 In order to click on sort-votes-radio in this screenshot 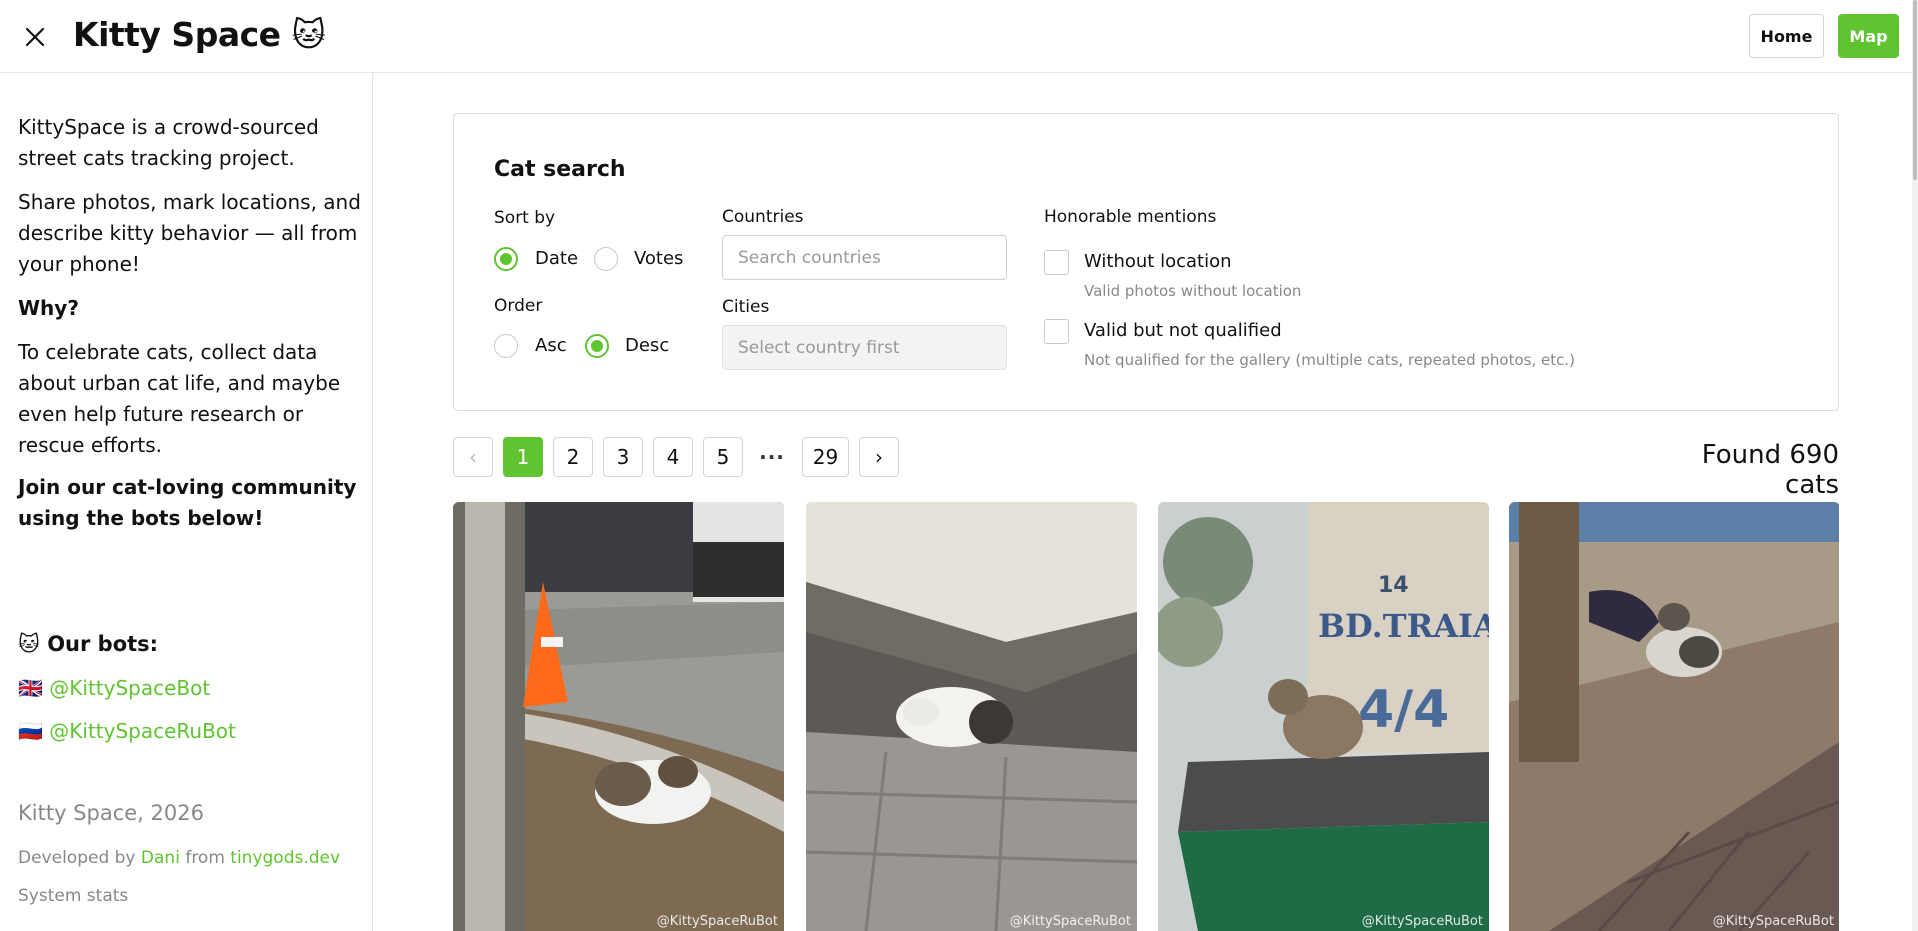, I will do `click(606, 259)`.